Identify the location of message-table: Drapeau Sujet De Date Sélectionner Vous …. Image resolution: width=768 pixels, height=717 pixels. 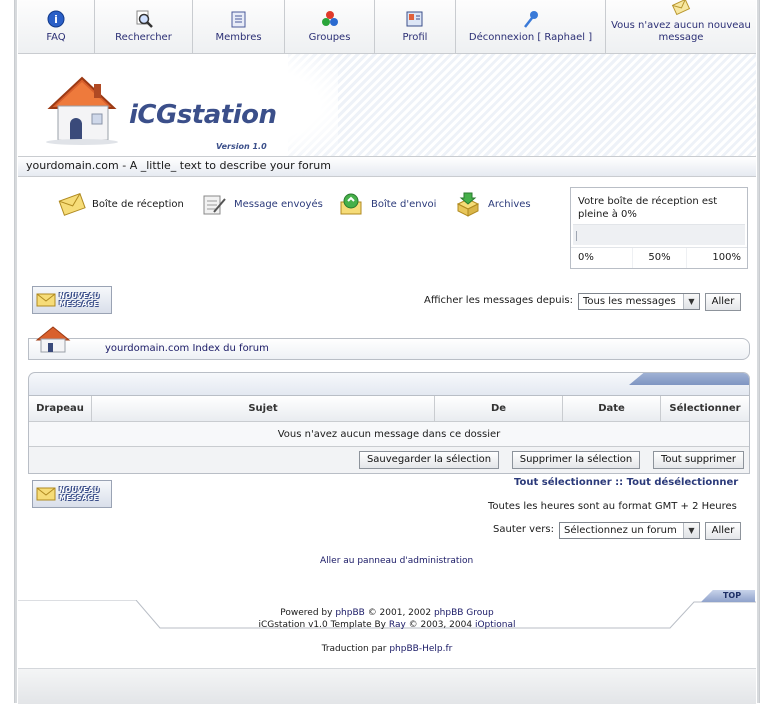
(389, 434).